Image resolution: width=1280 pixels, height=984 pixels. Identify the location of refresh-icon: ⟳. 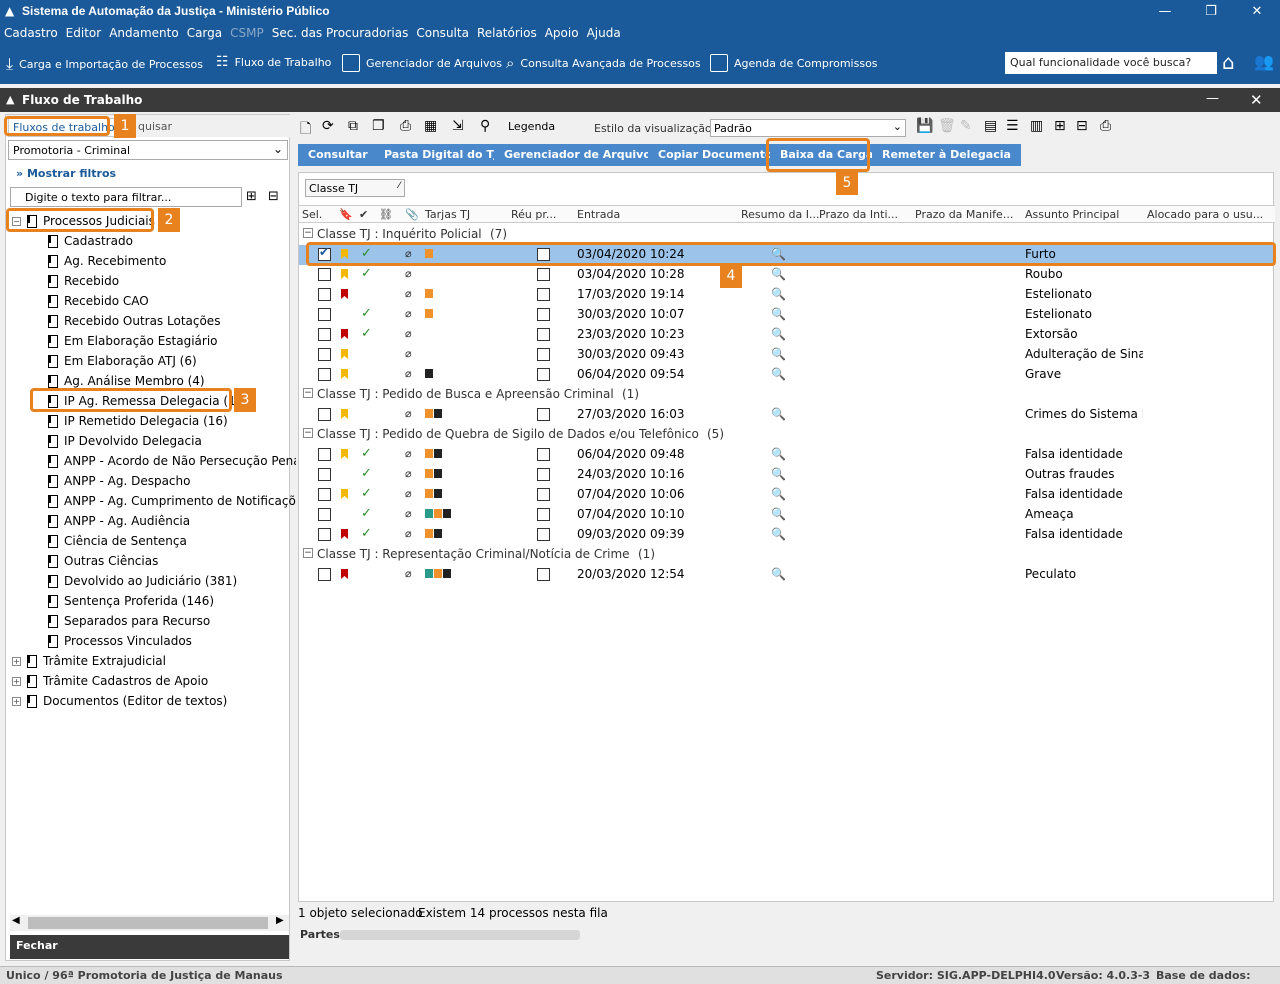
(328, 126).